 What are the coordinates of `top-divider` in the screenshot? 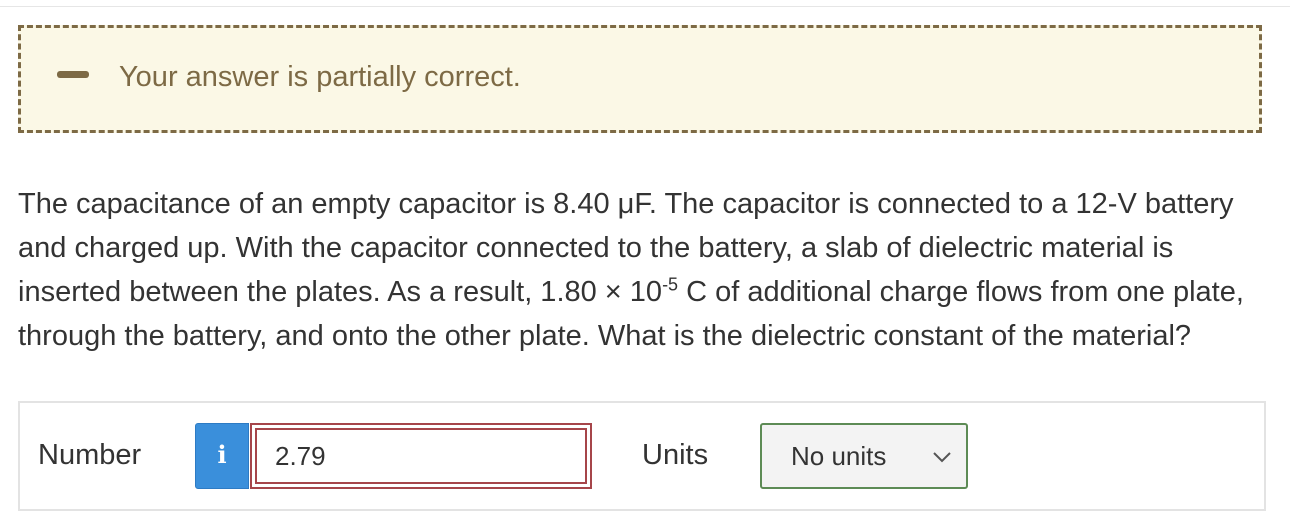 It's located at (645, 6).